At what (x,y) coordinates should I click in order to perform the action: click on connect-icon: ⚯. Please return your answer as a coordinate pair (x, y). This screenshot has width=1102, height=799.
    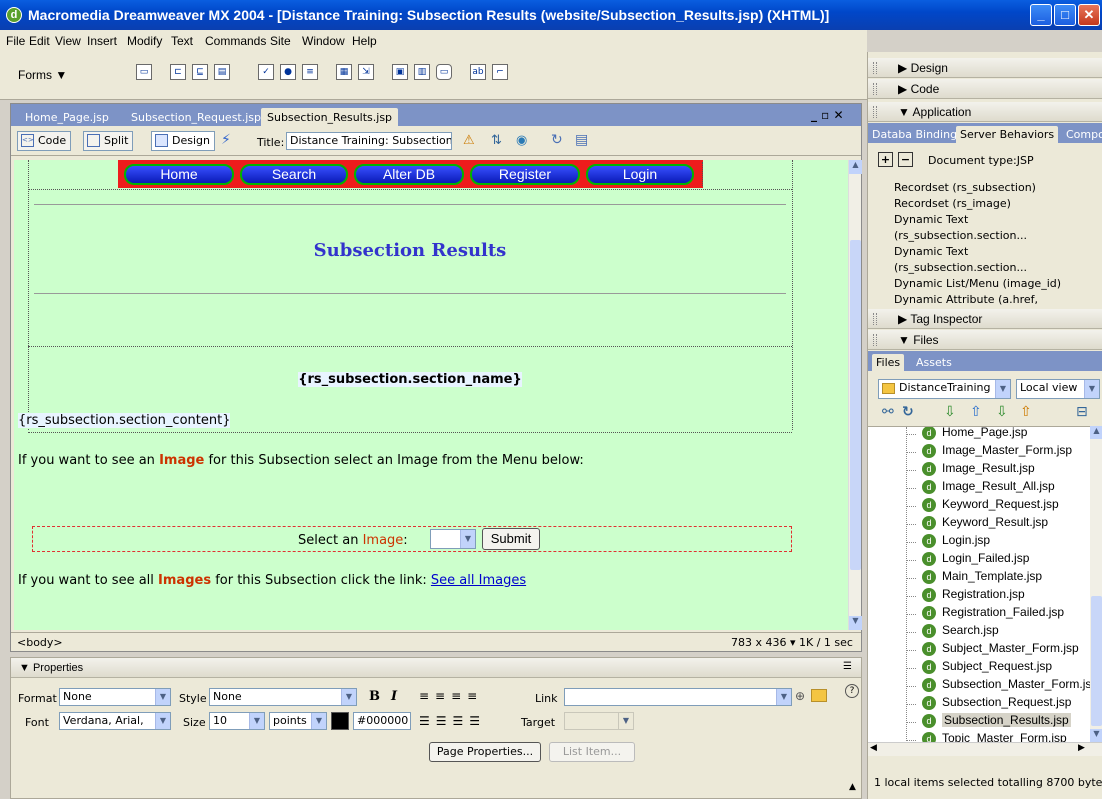
    Looking at the image, I should click on (888, 412).